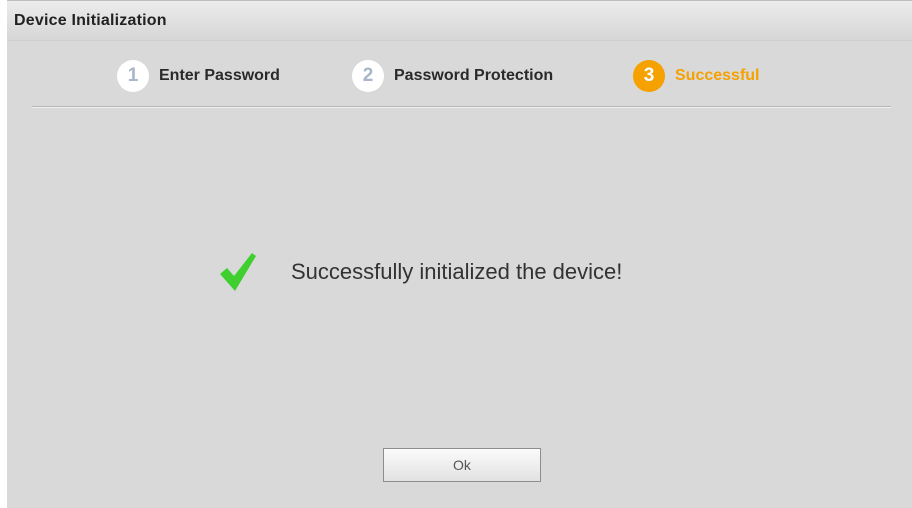  Describe the element at coordinates (219, 75) in the screenshot. I see `step-label-enter-password: Enter Password` at that location.